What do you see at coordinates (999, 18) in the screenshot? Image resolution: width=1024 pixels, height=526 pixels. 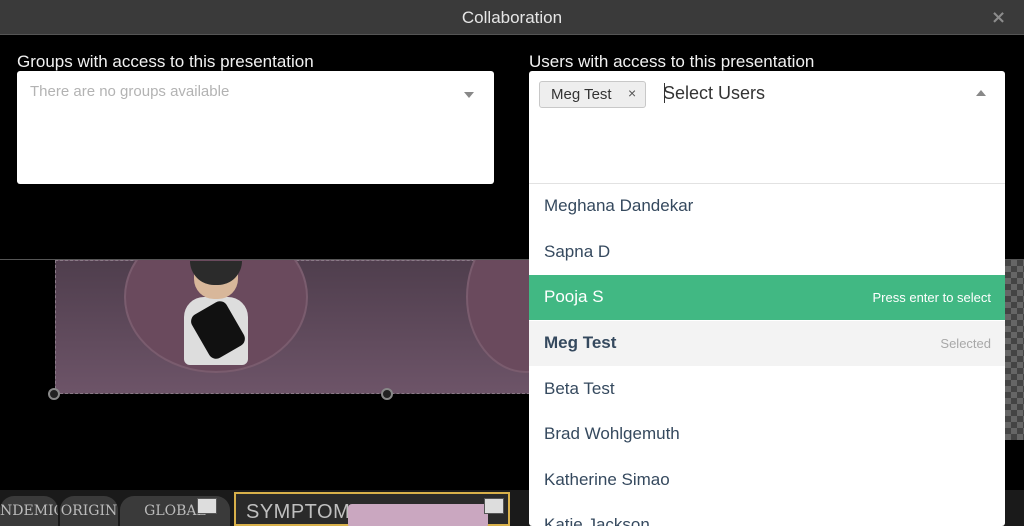 I see `close-icon: ×` at bounding box center [999, 18].